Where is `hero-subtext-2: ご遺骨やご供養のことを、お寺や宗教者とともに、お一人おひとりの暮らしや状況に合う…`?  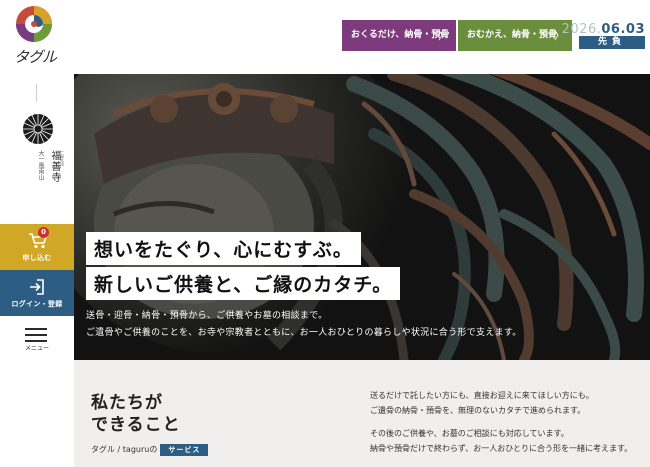 hero-subtext-2: ご遺骨やご供養のことを、お寺や宗教者とともに、お一人おひとりの暮らしや状況に合う… is located at coordinates (304, 333).